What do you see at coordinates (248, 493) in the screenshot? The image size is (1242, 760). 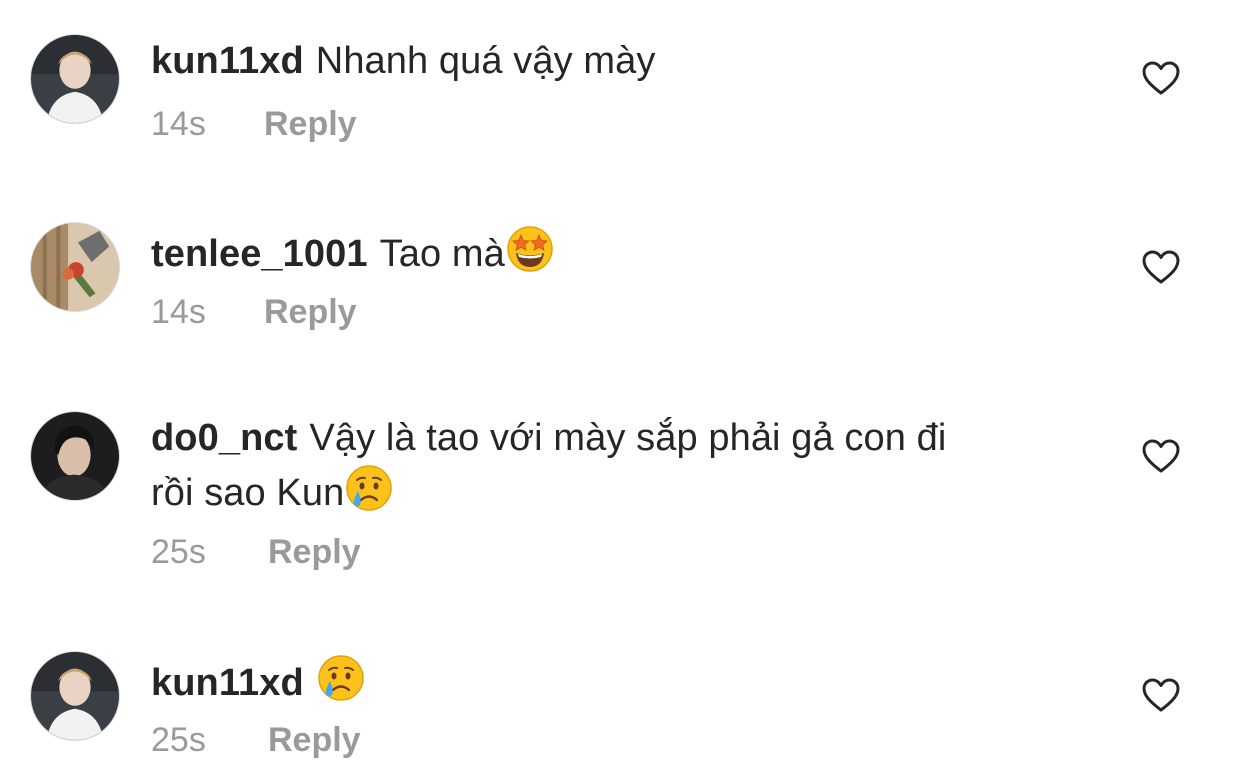 I see `comment-message-line2: rồi sao Kun` at bounding box center [248, 493].